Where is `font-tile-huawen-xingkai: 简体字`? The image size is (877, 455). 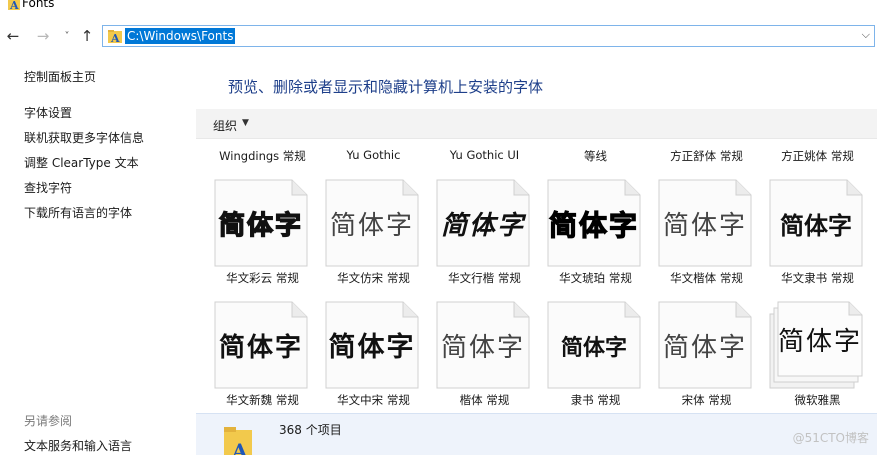 font-tile-huawen-xingkai: 简体字 is located at coordinates (483, 223).